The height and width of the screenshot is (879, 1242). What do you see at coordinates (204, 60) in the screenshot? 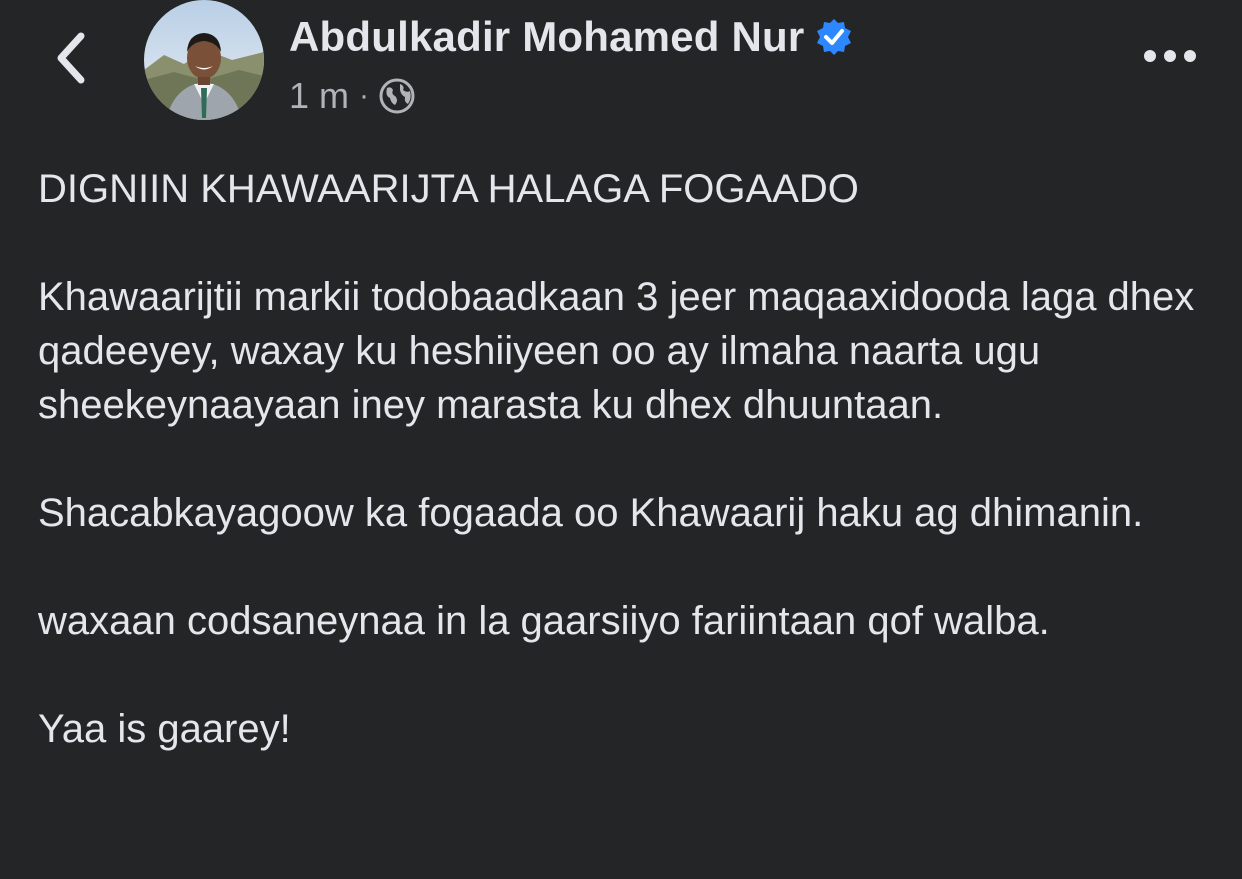
I see `avatar` at bounding box center [204, 60].